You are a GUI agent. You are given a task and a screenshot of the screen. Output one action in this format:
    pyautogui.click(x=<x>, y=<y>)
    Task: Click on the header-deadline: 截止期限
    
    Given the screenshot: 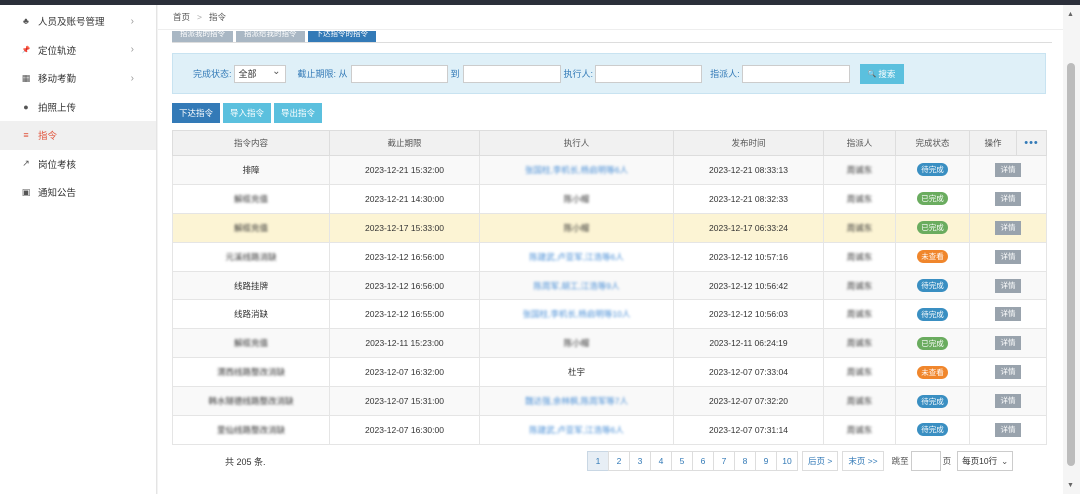 What is the action you would take?
    pyautogui.click(x=404, y=143)
    